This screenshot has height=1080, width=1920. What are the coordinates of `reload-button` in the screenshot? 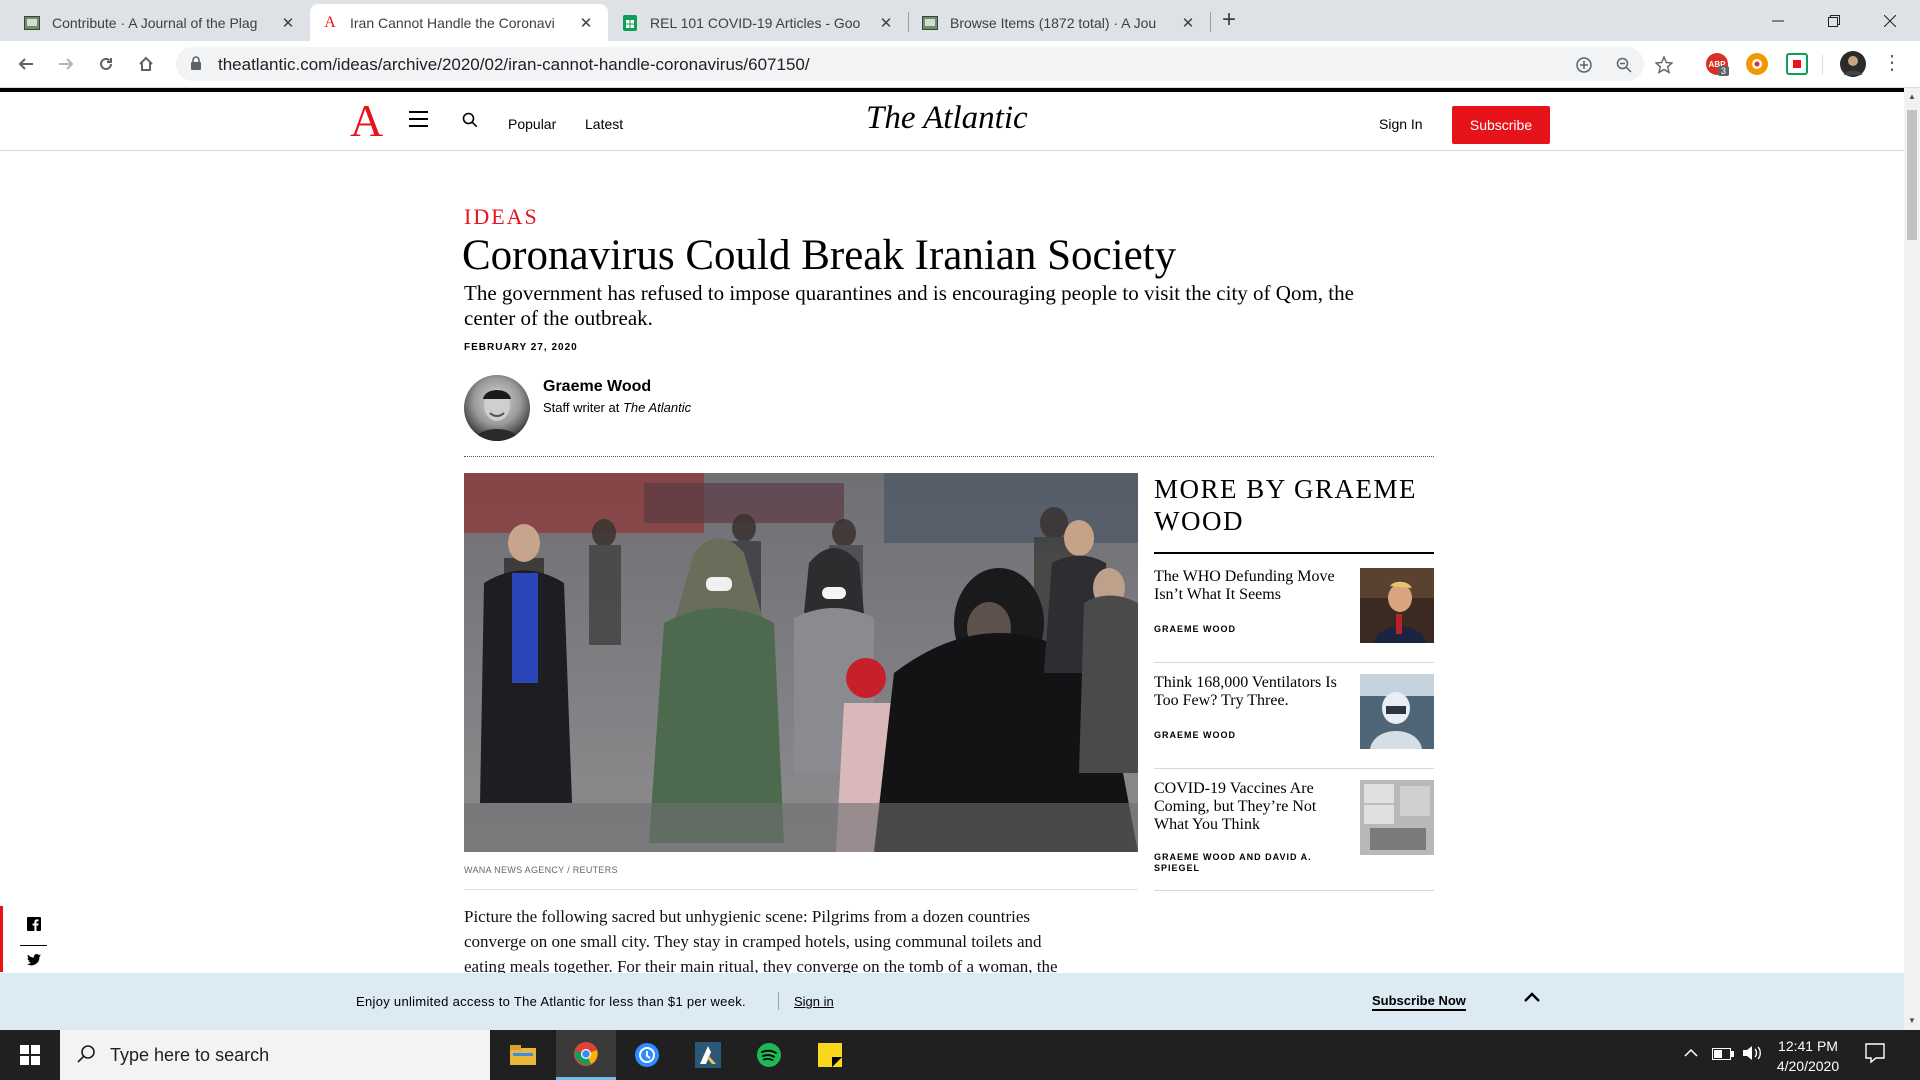 It's located at (106, 64).